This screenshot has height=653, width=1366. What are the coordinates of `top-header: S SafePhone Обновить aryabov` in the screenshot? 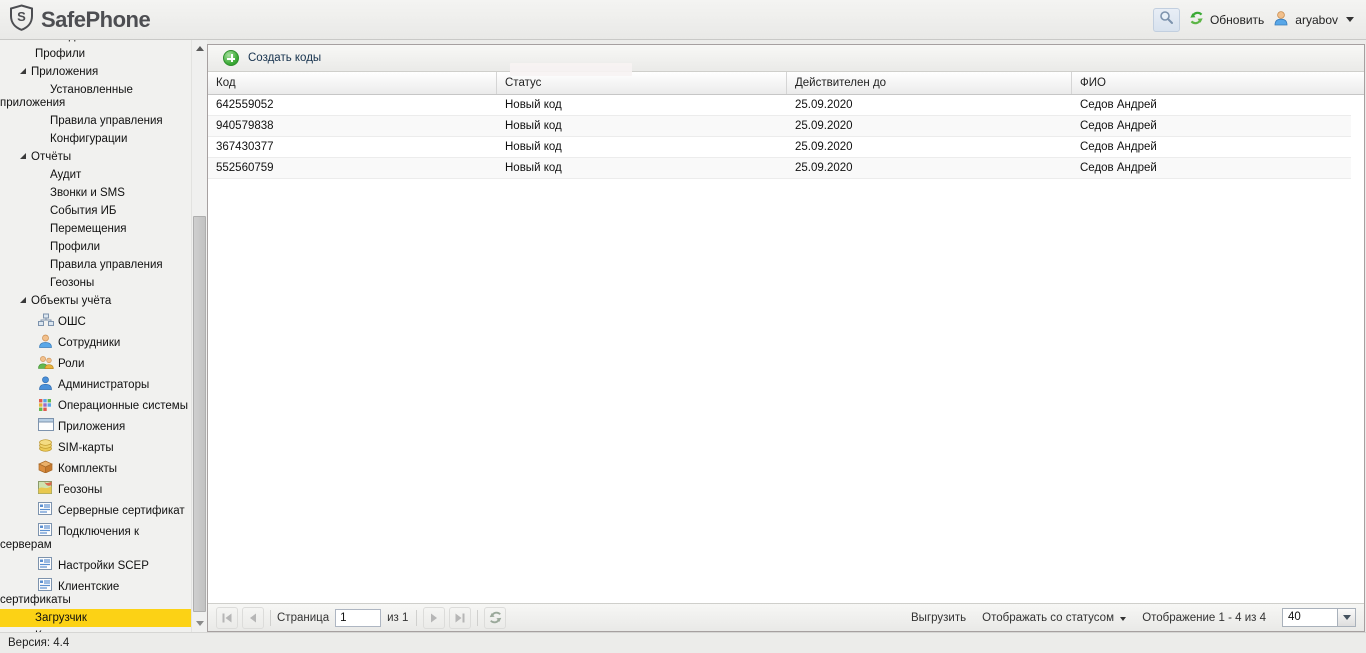 It's located at (683, 20).